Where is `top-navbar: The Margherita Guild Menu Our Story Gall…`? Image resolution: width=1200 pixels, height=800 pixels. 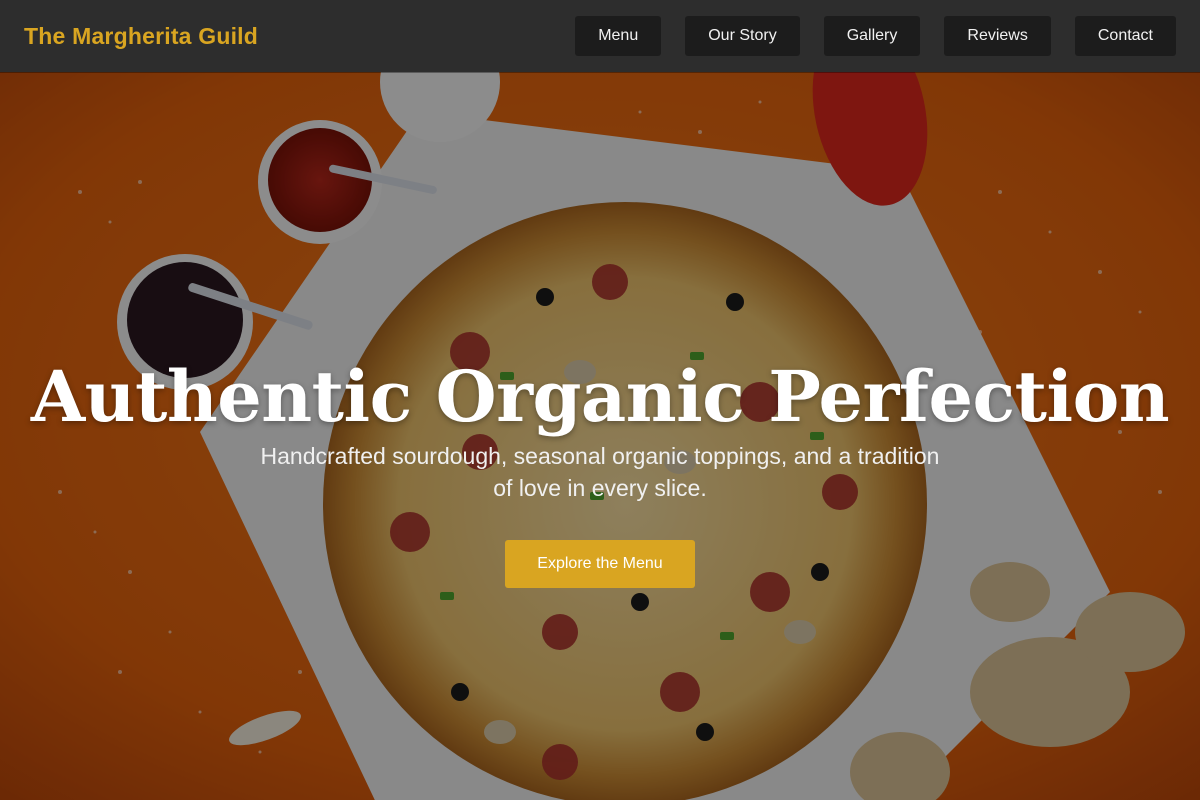
top-navbar: The Margherita Guild Menu Our Story Gall… is located at coordinates (600, 36).